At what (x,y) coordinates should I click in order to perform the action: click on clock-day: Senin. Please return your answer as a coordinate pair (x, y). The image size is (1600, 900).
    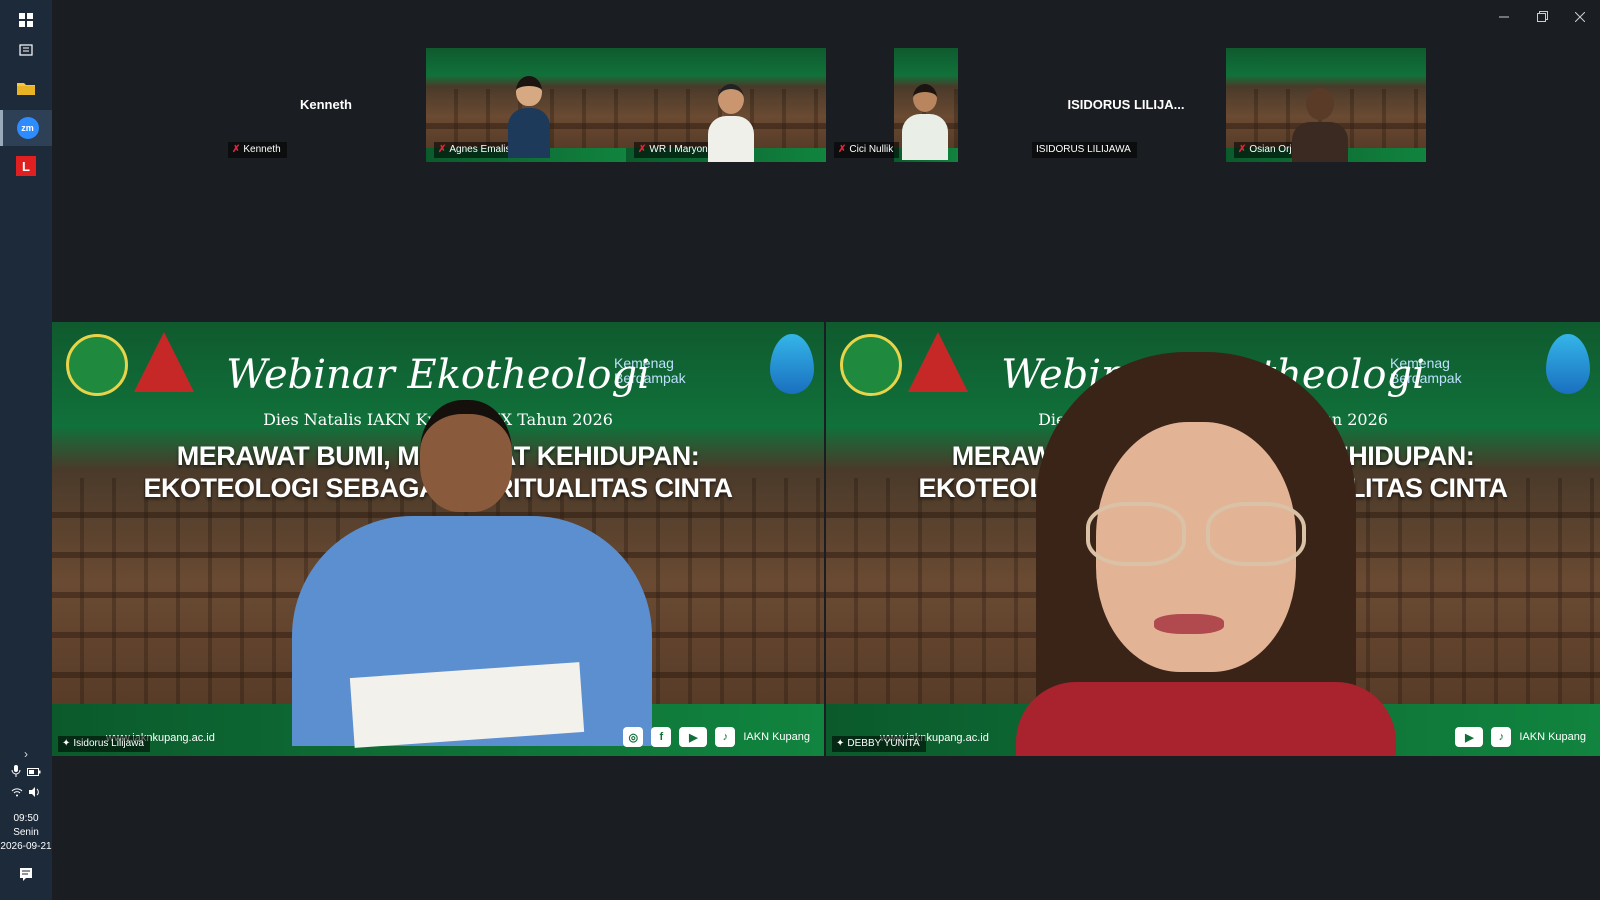
    Looking at the image, I should click on (26, 832).